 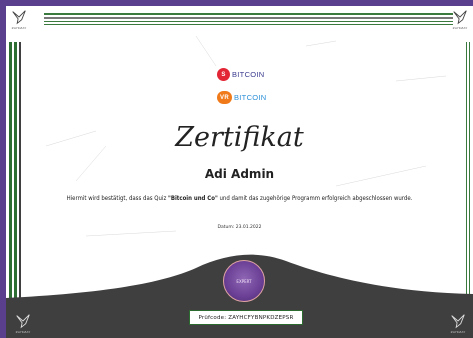 What do you see at coordinates (223, 74) in the screenshot?
I see `partner-badge: S` at bounding box center [223, 74].